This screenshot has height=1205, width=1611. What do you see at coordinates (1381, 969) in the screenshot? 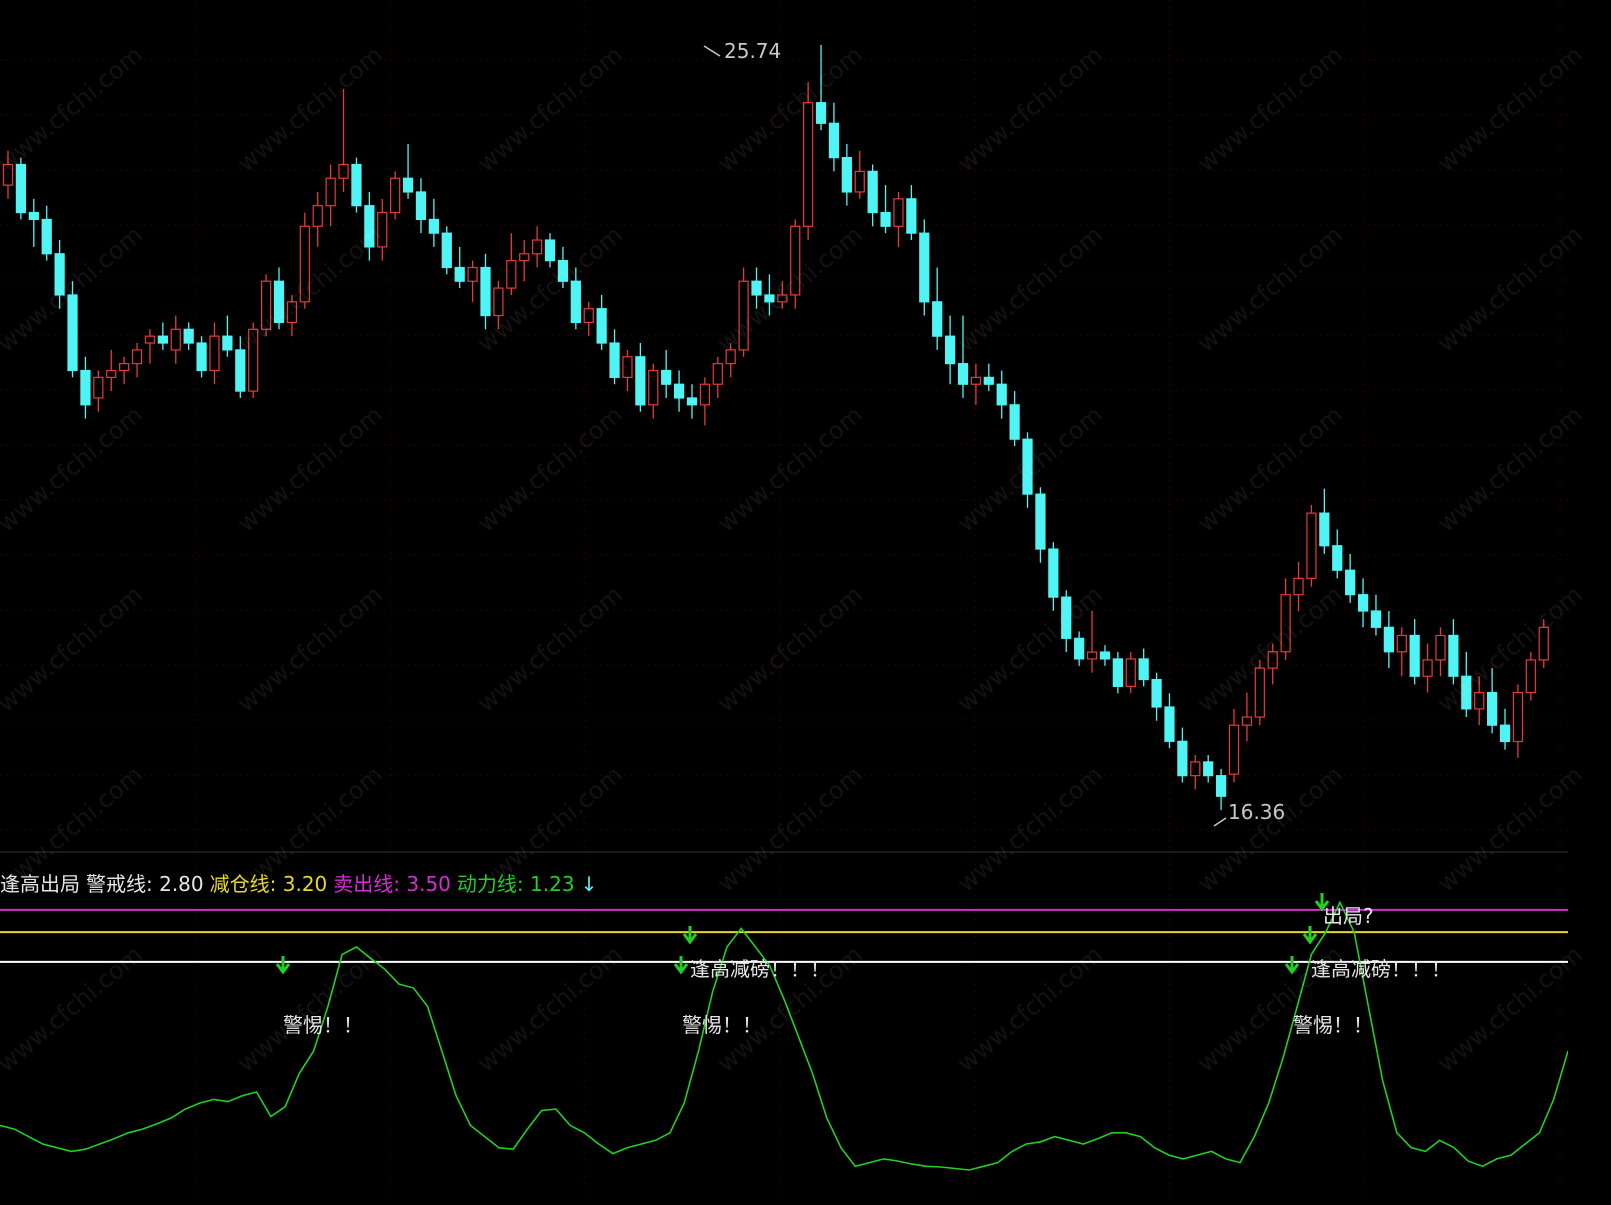
I see `reduce-label-2: 逢高减磅！！！` at bounding box center [1381, 969].